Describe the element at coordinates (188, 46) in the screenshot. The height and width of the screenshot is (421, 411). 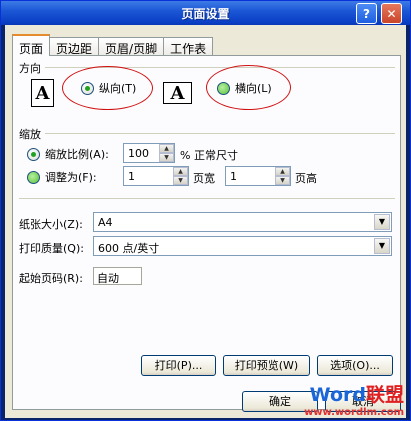
I see `tab-sheet: 工作表` at that location.